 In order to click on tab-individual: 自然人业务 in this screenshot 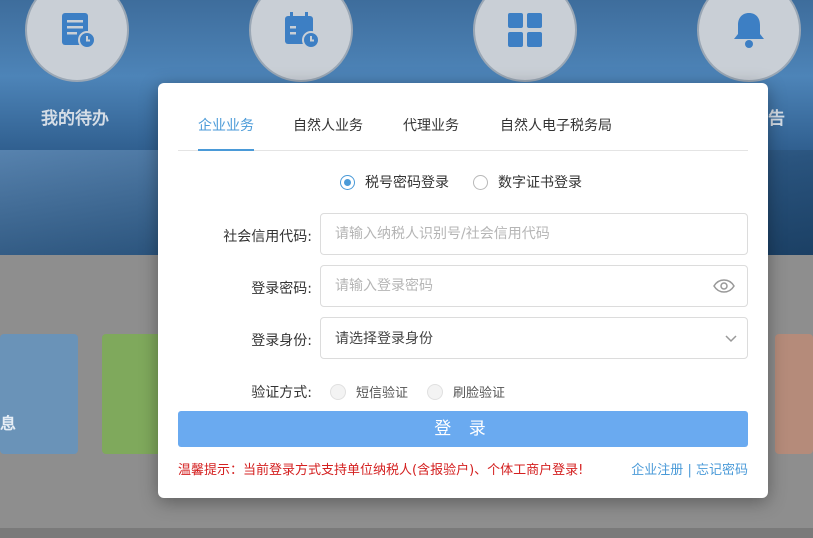, I will do `click(328, 130)`.